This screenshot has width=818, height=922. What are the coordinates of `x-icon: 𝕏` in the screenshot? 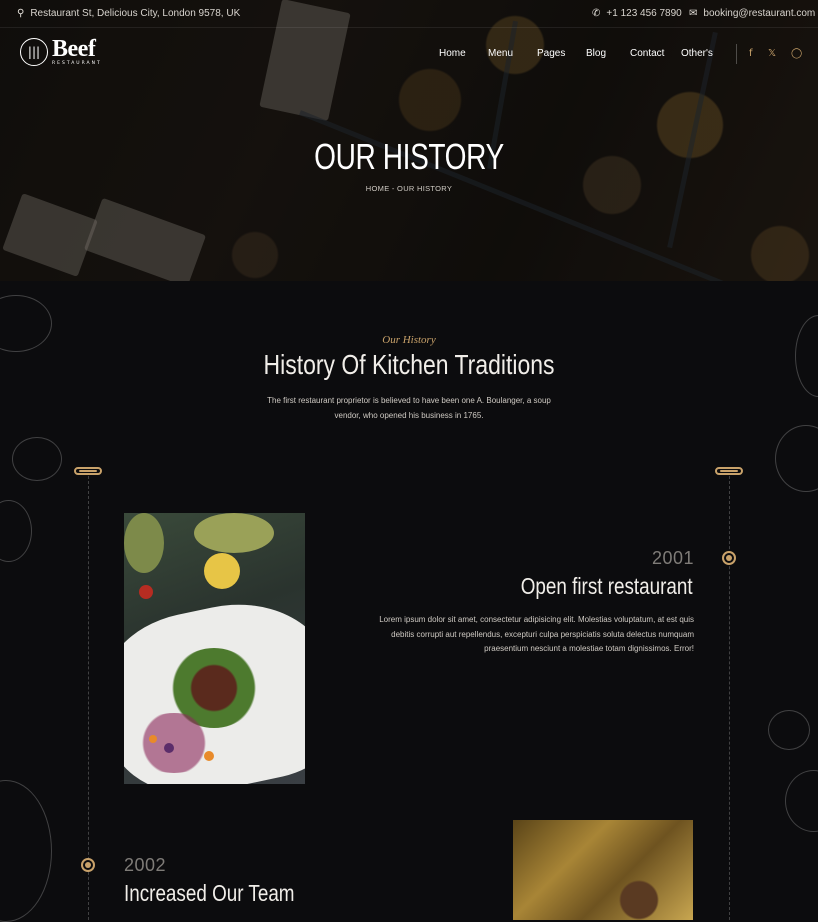 It's located at (772, 53).